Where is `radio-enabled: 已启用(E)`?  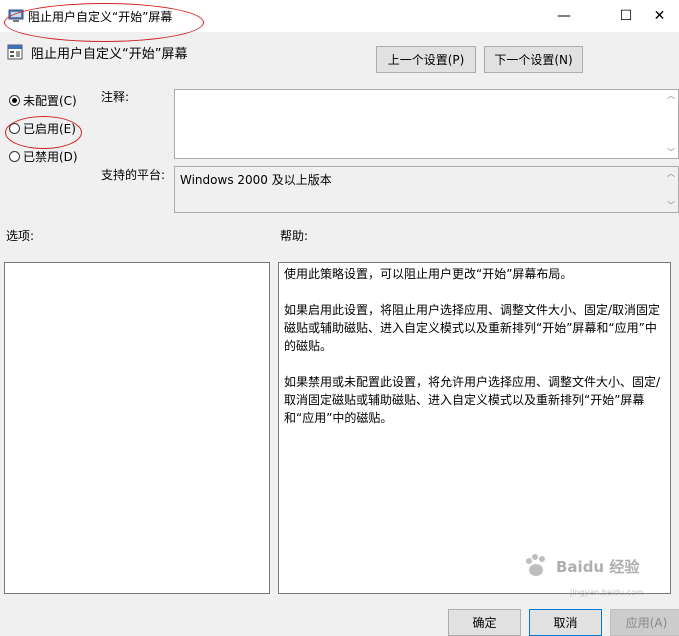
radio-enabled: 已启用(E) is located at coordinates (42, 128).